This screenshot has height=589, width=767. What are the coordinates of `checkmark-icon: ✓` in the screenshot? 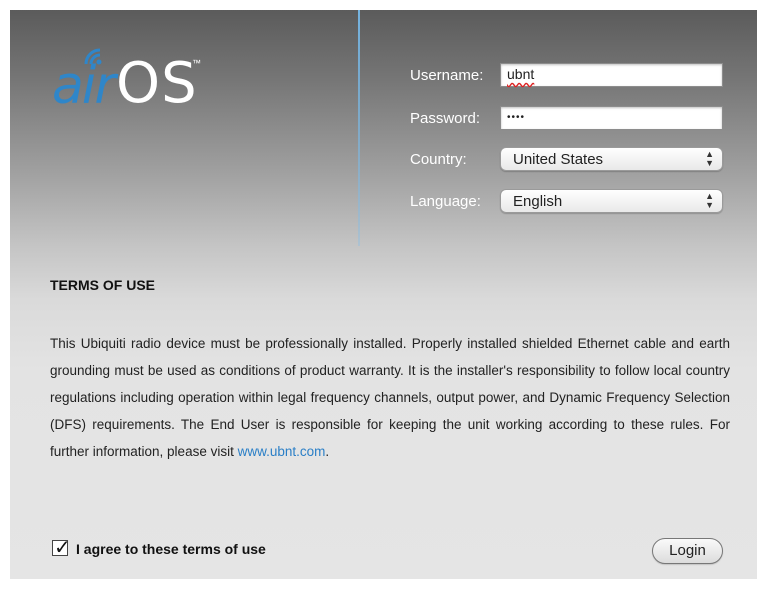 It's located at (62, 547).